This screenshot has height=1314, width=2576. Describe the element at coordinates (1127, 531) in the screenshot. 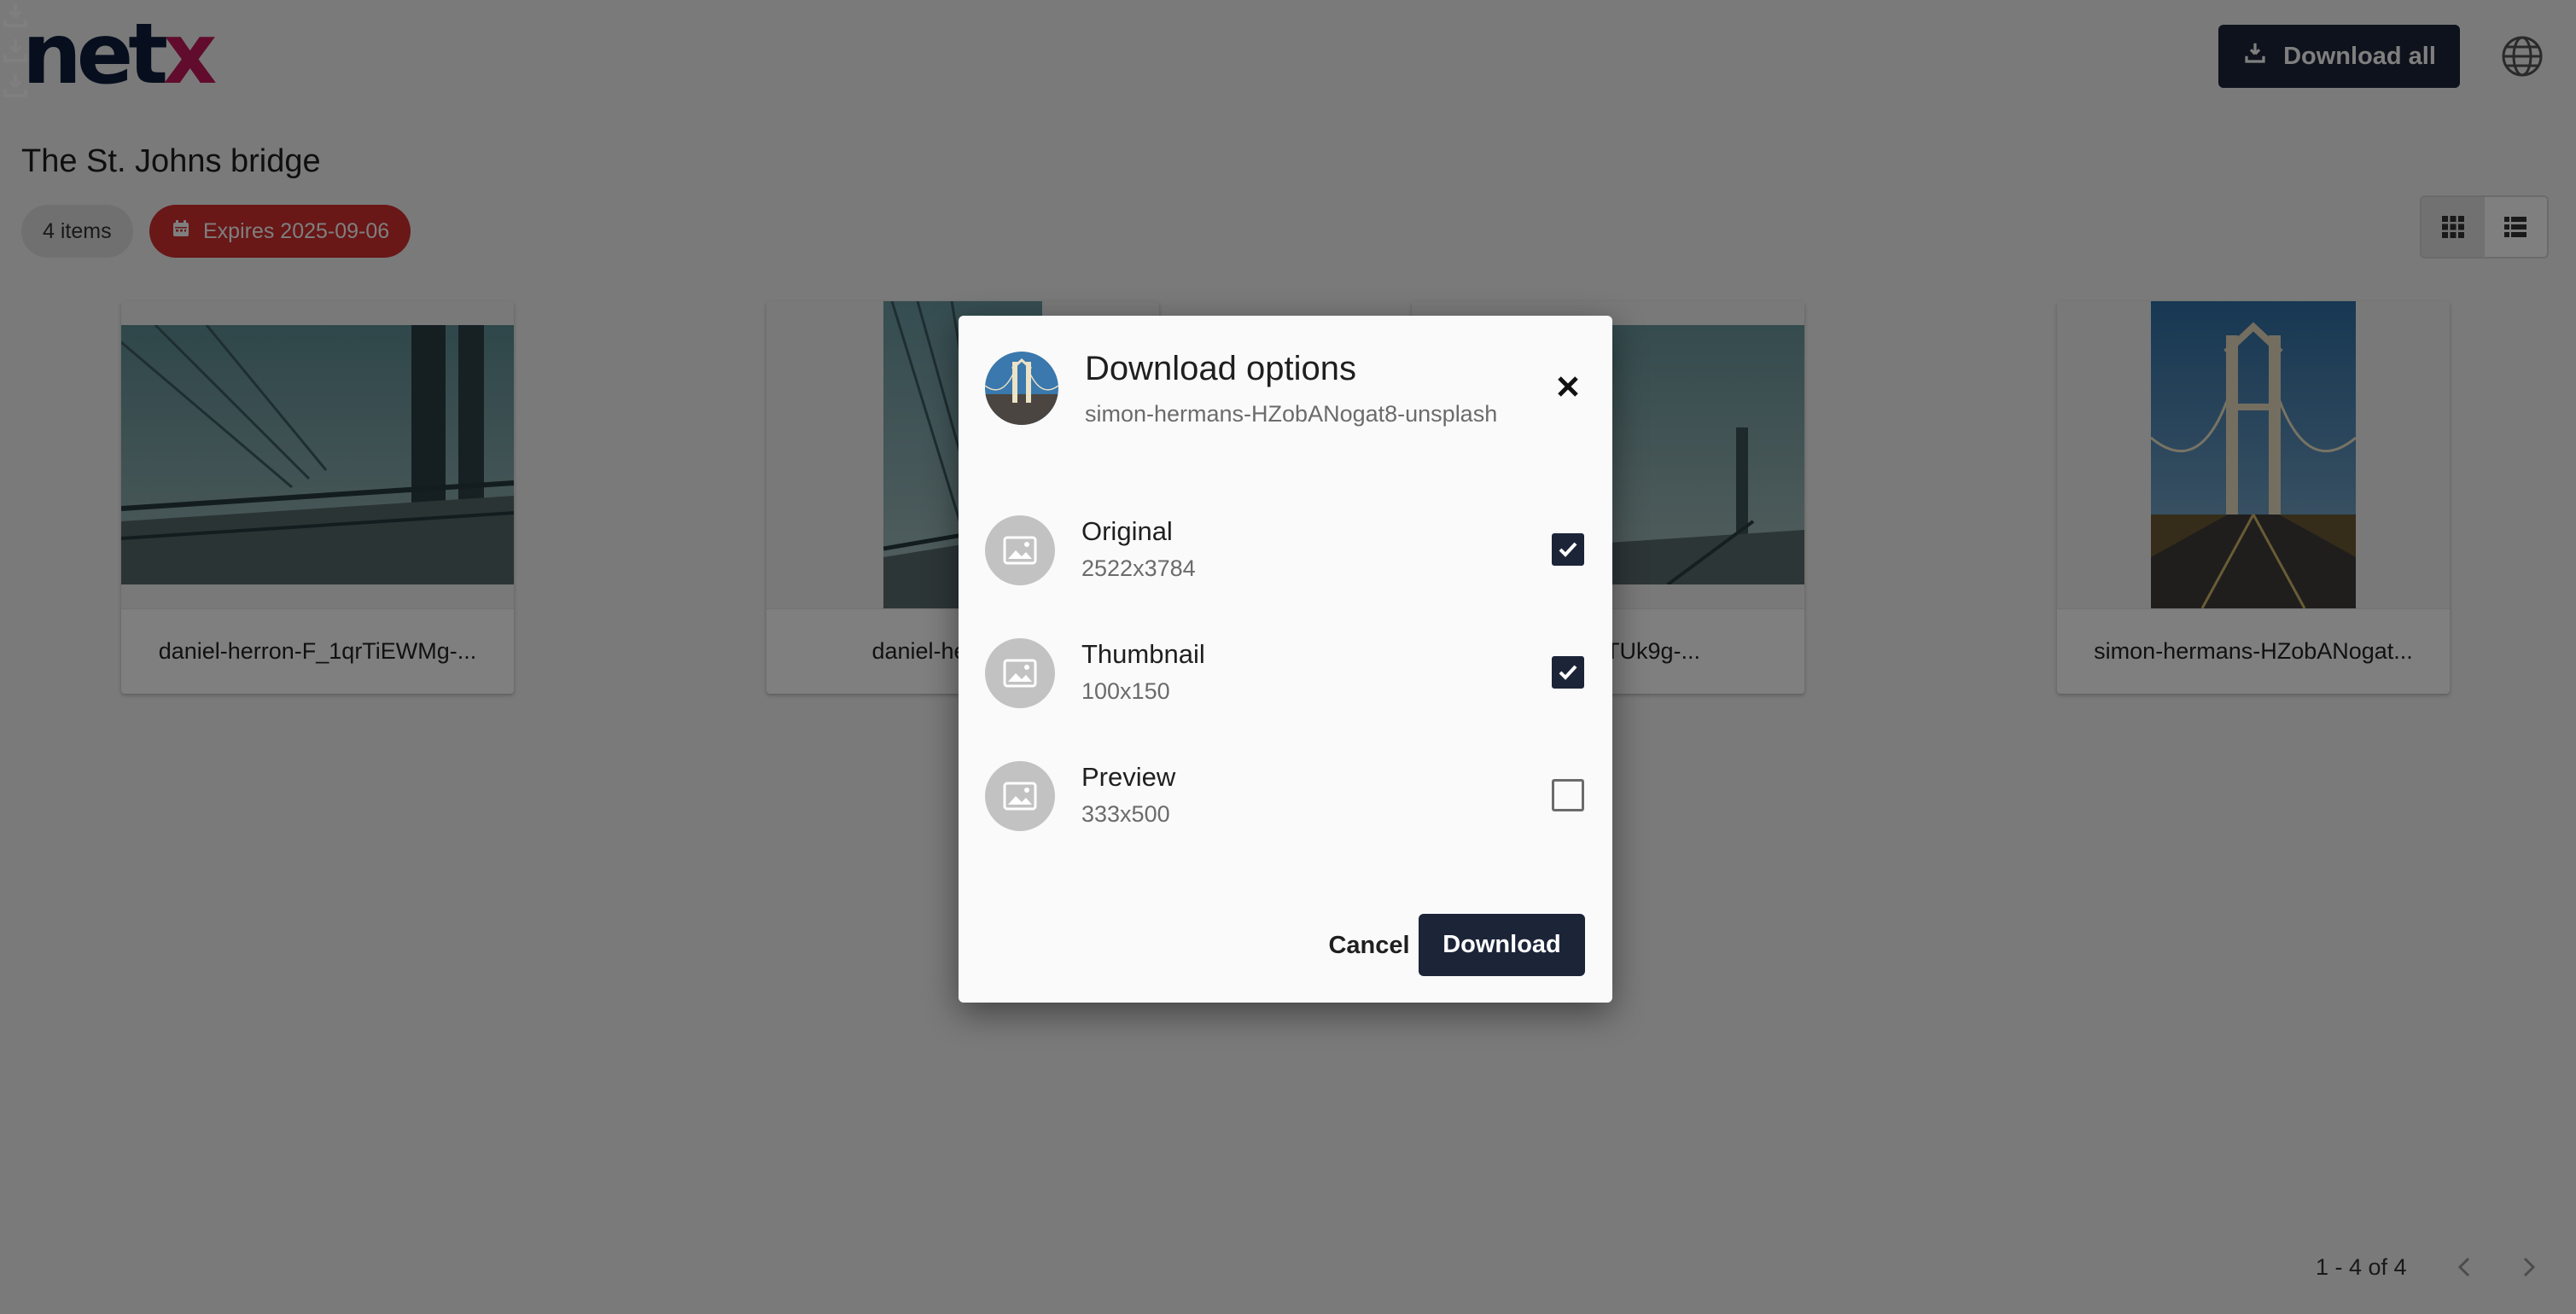

I see `option-label: Original` at that location.